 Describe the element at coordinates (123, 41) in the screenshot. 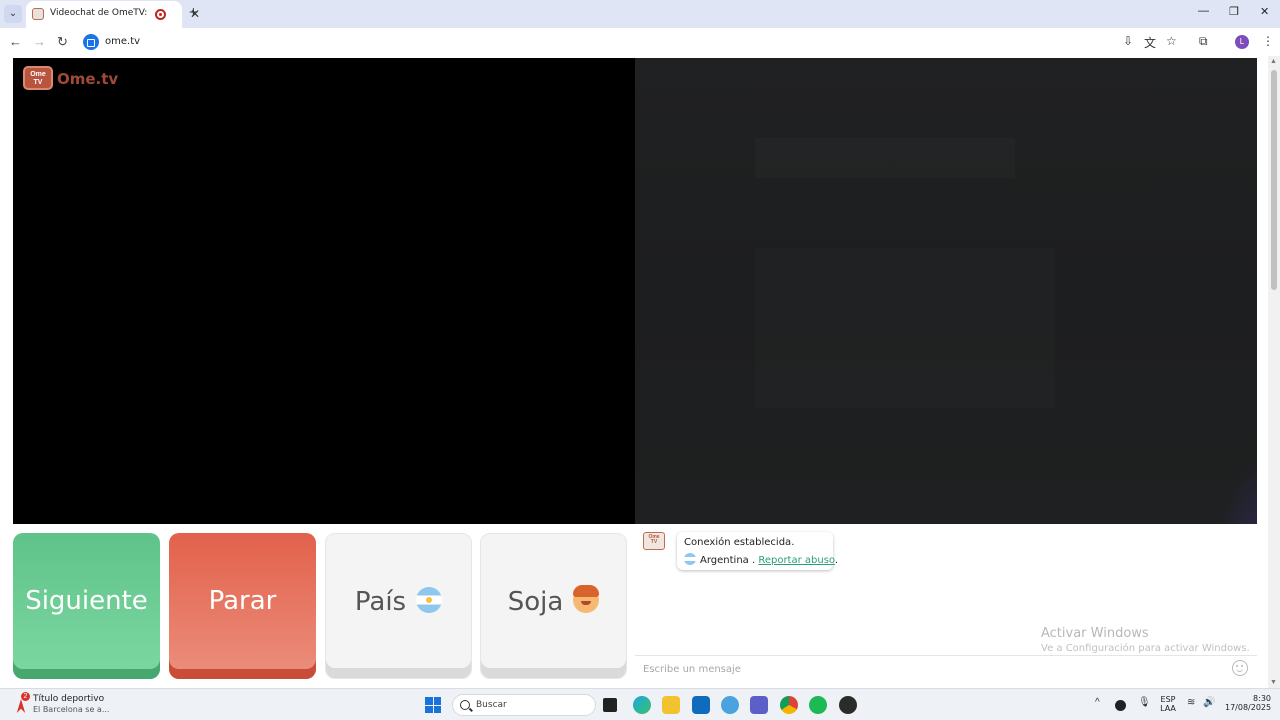

I see `url-text: ome.tv` at that location.